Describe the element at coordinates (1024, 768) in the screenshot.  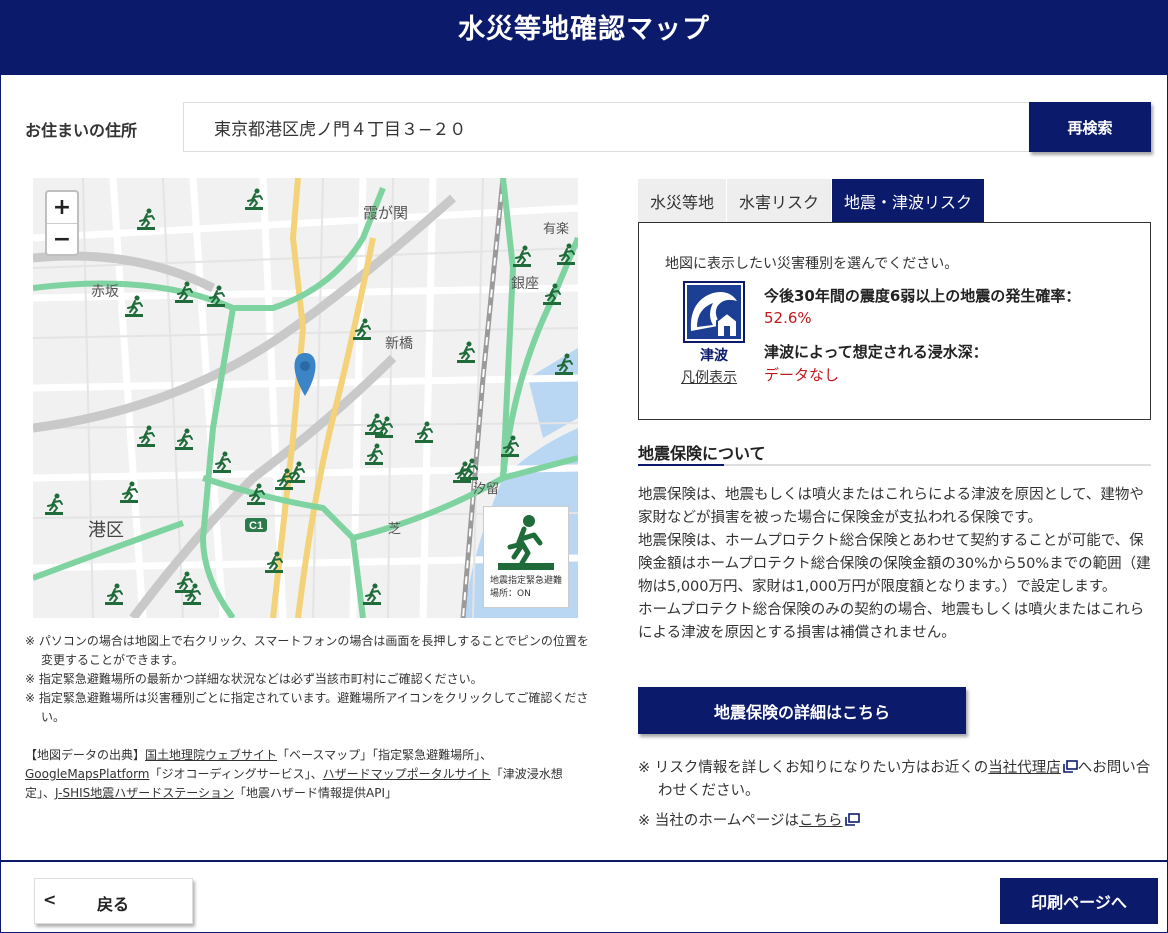
I see `agency-link: 当社代理店` at that location.